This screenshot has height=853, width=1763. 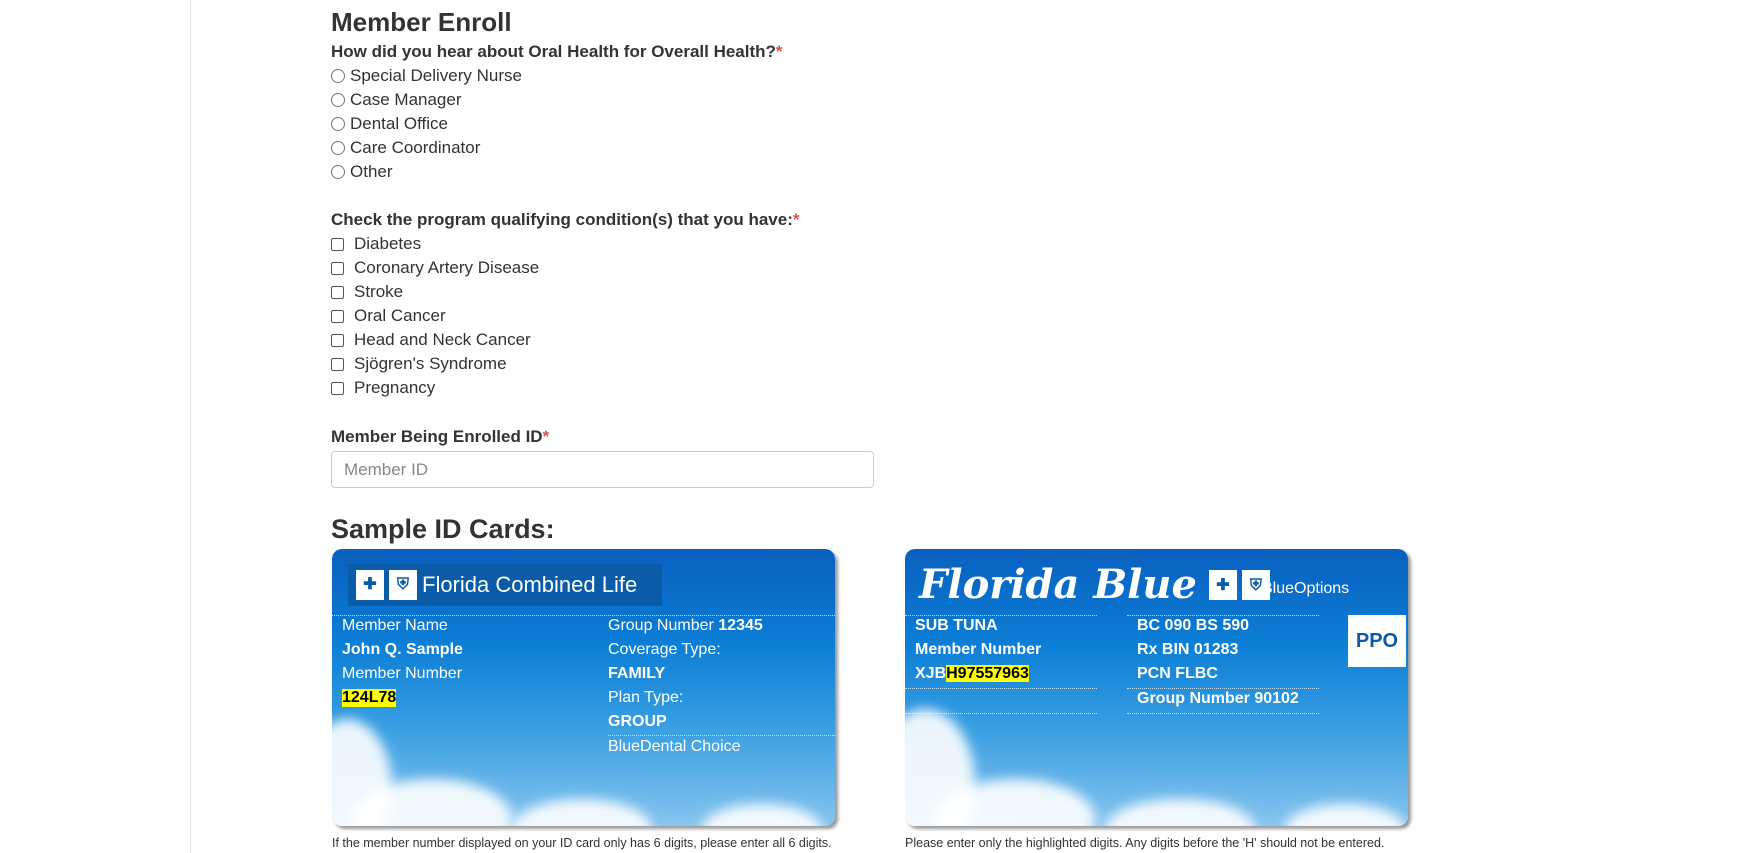 I want to click on radio-case-manager: Case Manager, so click(x=396, y=100).